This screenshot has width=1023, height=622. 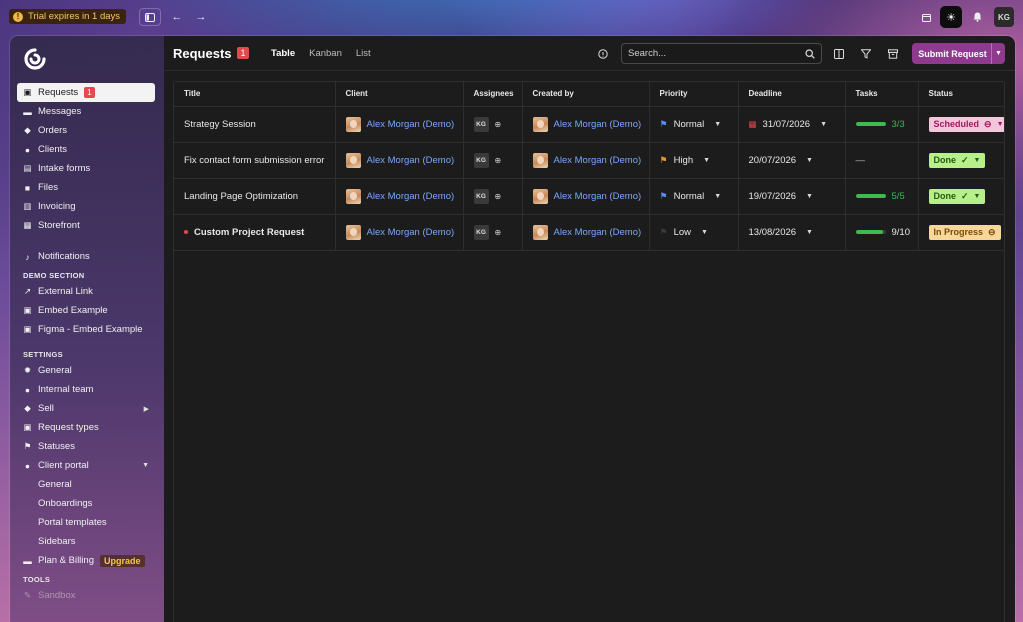 I want to click on tab-table: Table, so click(x=283, y=53).